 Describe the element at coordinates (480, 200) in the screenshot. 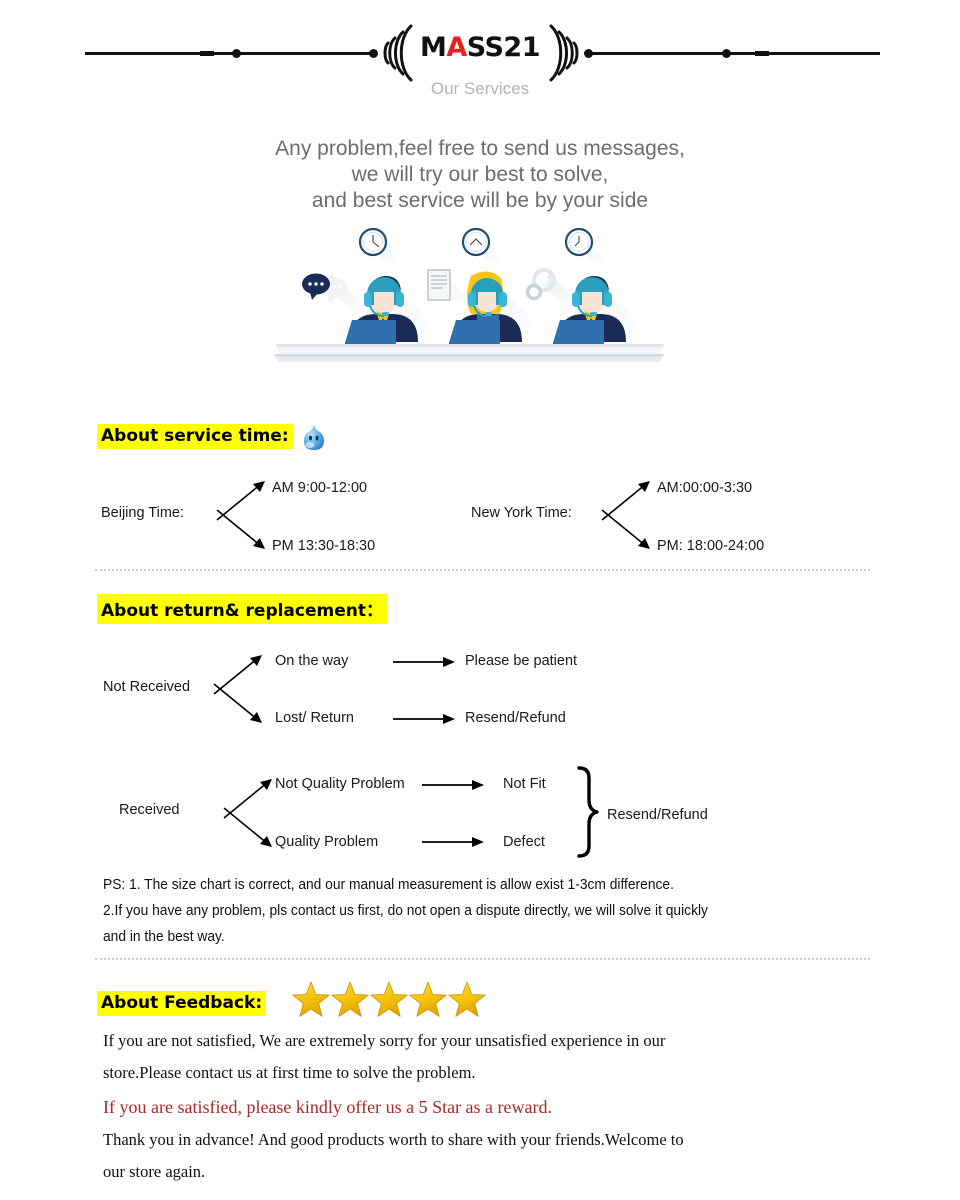

I see `intro-line-3: and best service will be by your side` at that location.